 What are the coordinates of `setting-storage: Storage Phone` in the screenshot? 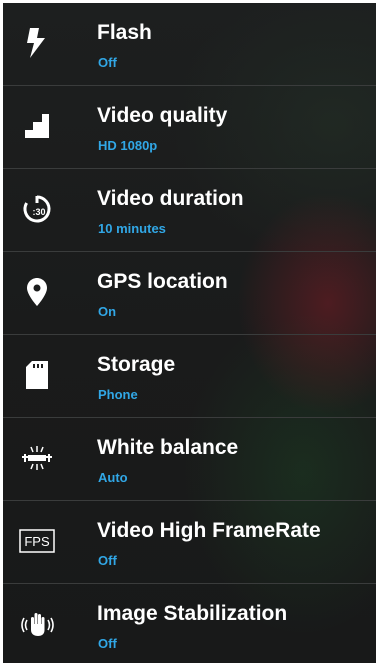 It's located at (189, 376).